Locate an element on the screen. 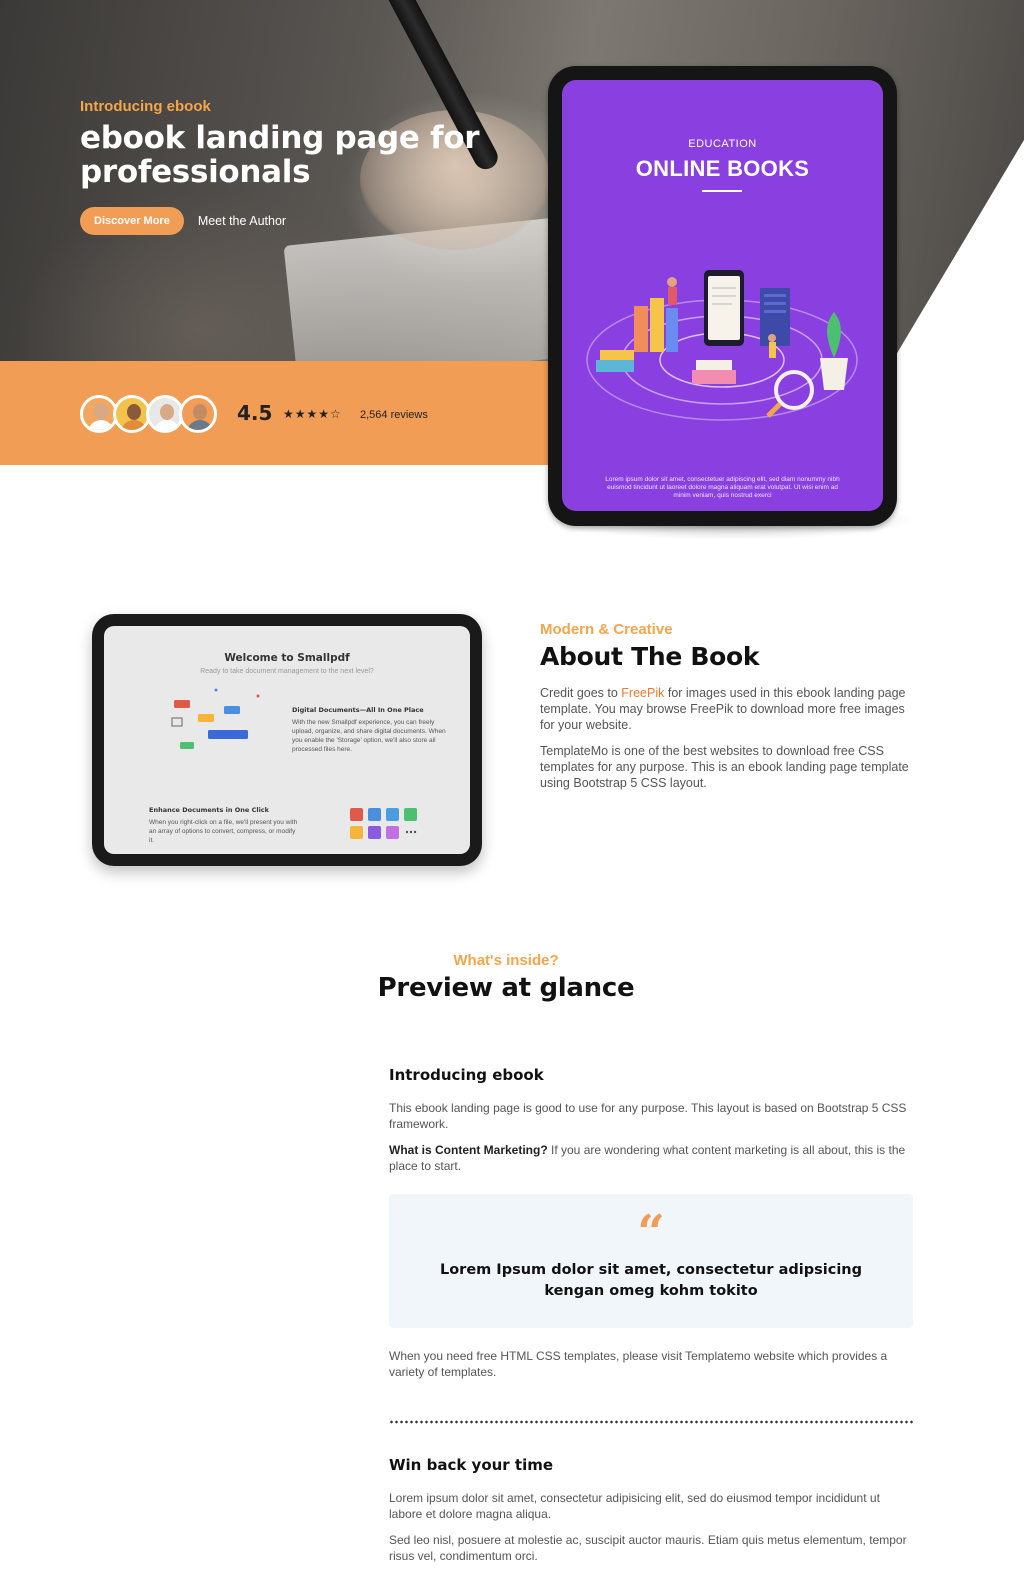  quote-icon: “ is located at coordinates (651, 1233).